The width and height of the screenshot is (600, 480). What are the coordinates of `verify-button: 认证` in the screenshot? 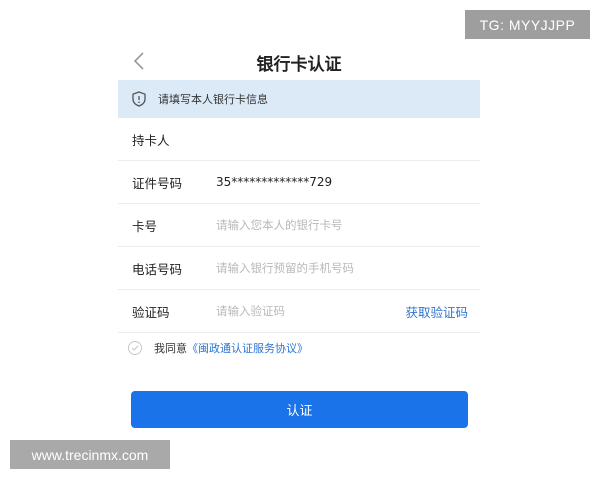 It's located at (299, 409).